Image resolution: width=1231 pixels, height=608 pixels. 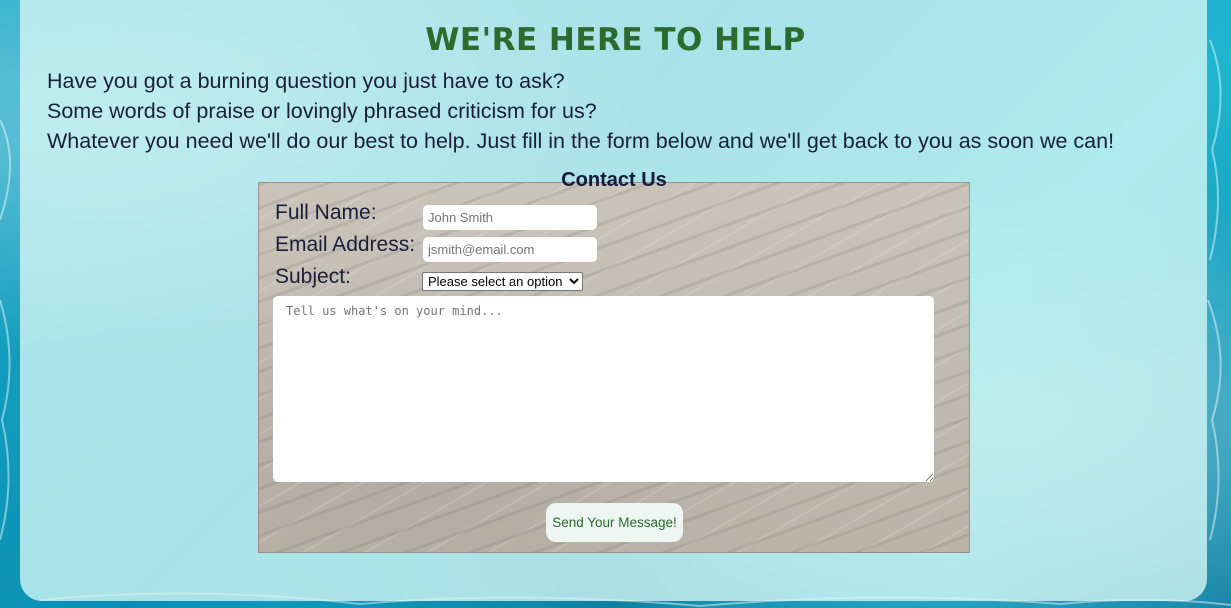 What do you see at coordinates (614, 180) in the screenshot?
I see `contact-form-title: Contact Us` at bounding box center [614, 180].